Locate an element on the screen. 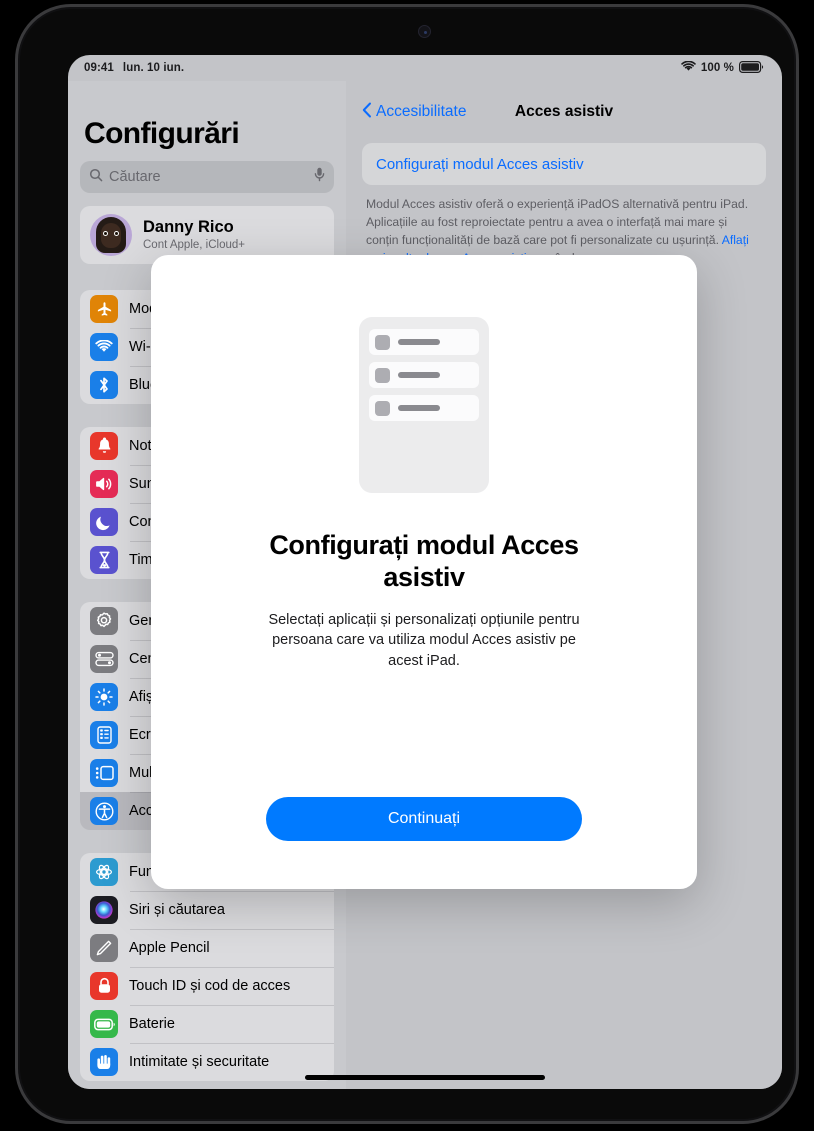  lock-icon is located at coordinates (104, 986).